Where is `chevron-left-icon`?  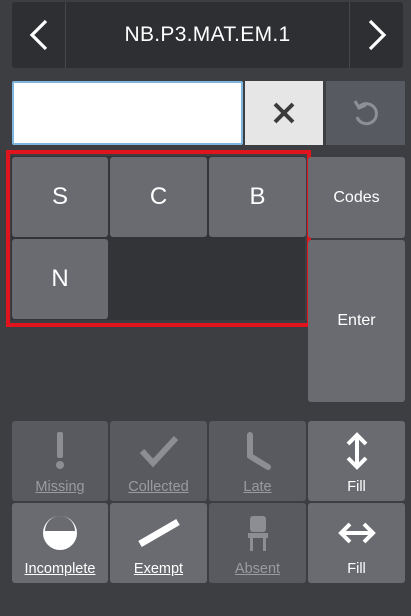 chevron-left-icon is located at coordinates (38, 35).